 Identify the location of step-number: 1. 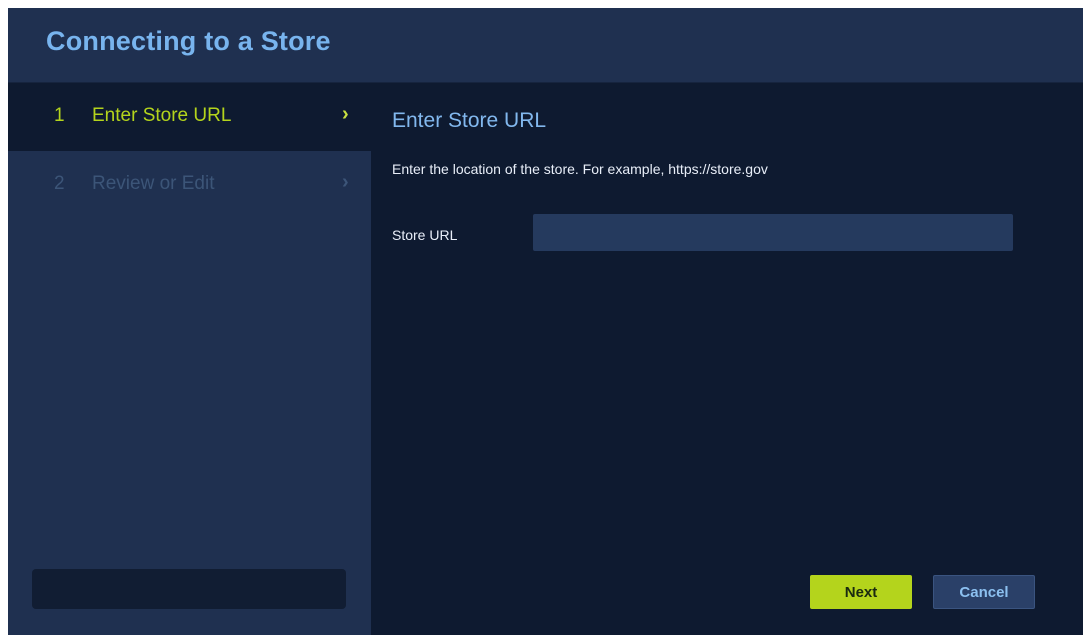
(59, 115).